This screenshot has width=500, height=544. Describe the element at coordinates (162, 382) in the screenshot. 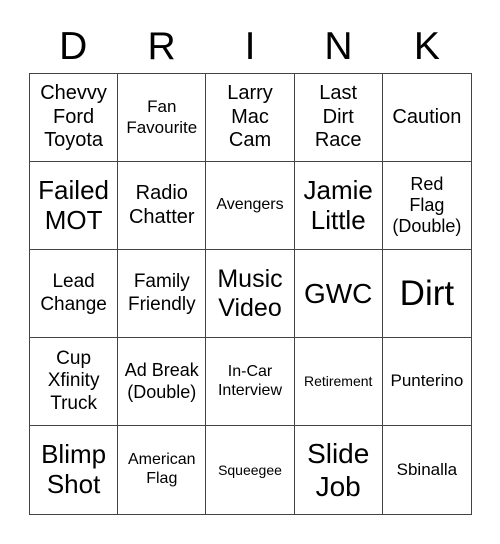

I see `bingo-cell: Ad Break (Double)` at that location.